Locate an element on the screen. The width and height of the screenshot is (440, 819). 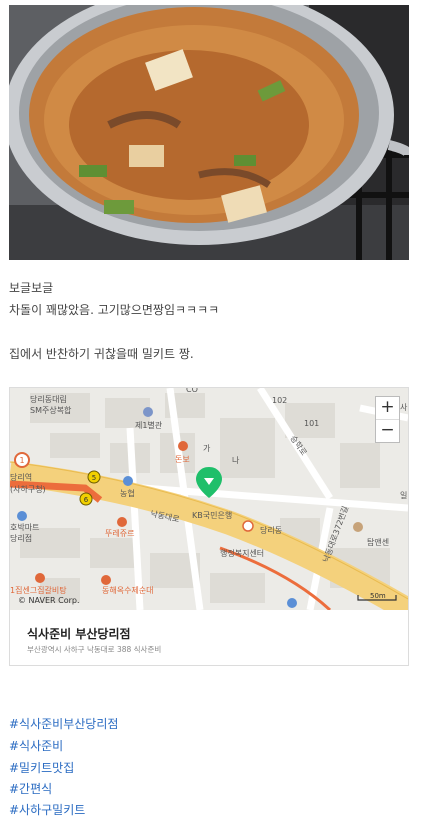
park-poi-icon is located at coordinates (292, 603).